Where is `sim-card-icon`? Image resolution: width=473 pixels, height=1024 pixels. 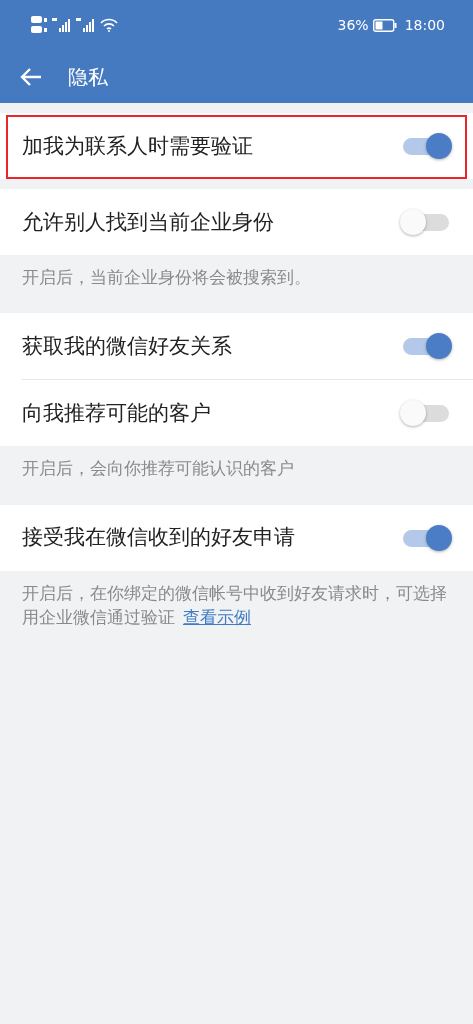
sim-card-icon is located at coordinates (39, 25).